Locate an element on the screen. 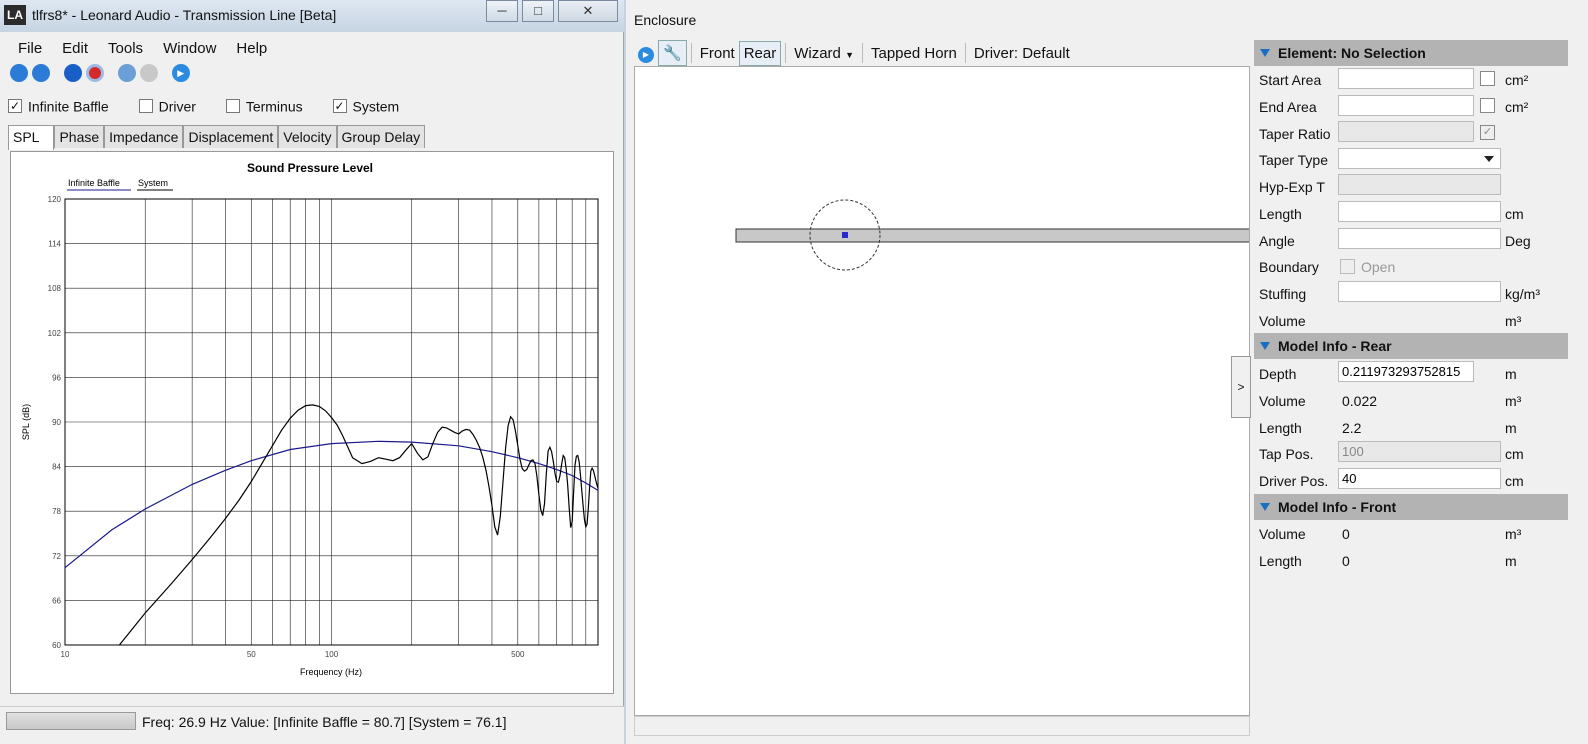 This screenshot has height=744, width=1588. depth-input is located at coordinates (1406, 371).